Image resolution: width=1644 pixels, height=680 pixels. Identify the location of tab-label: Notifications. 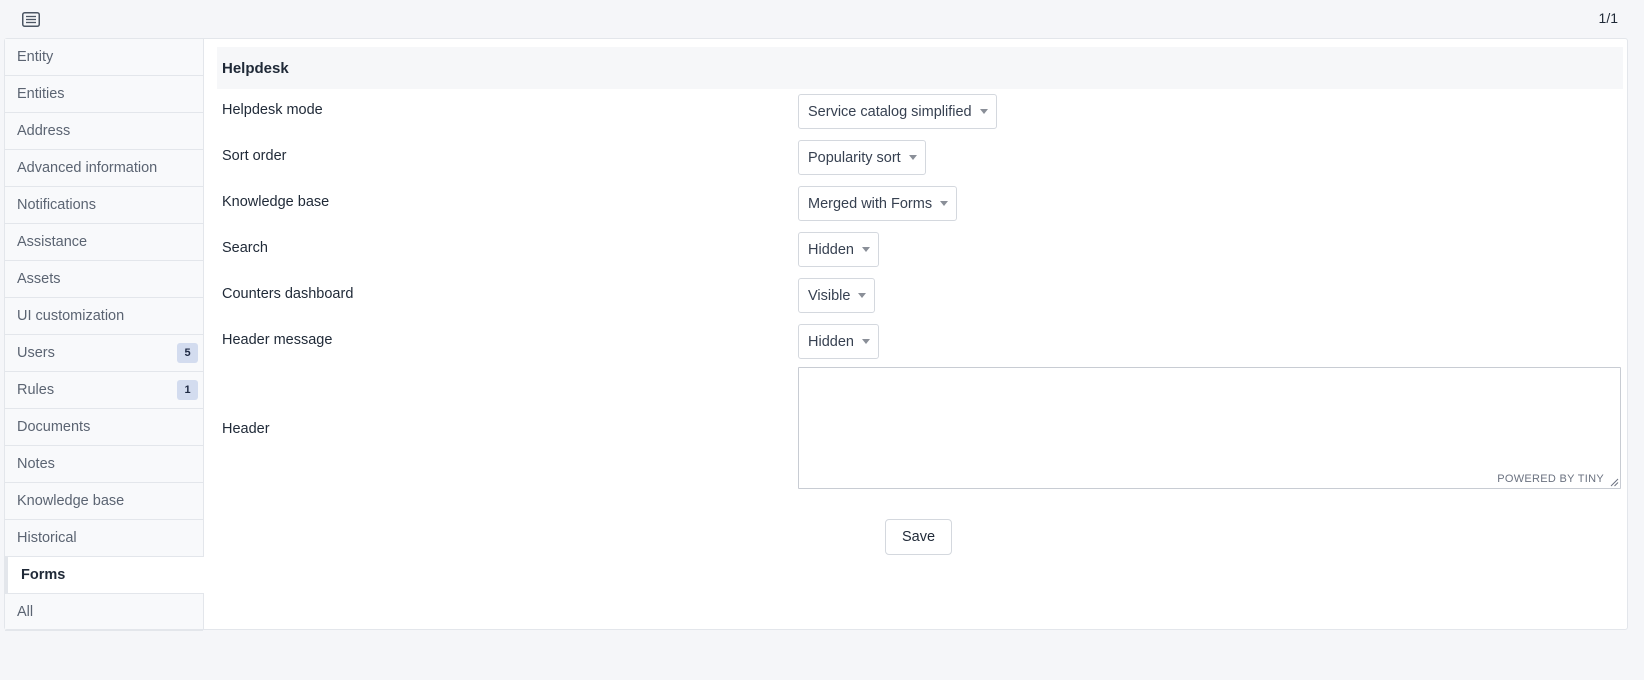
(56, 205).